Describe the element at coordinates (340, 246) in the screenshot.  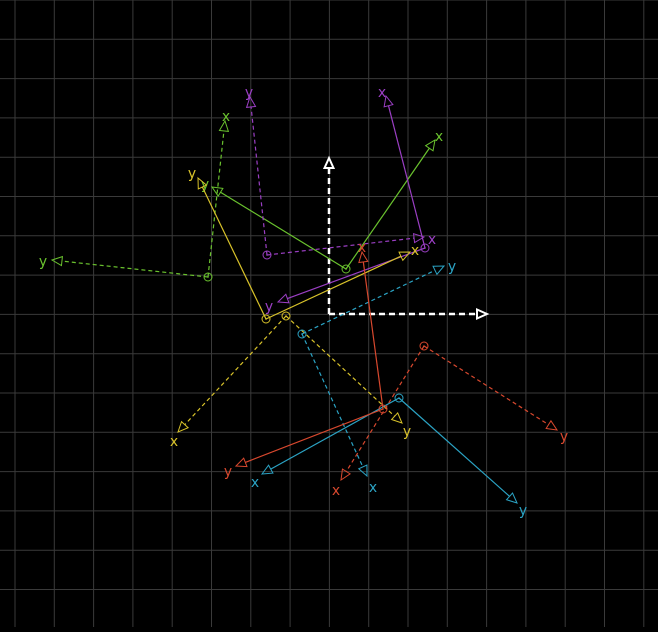
I see `frame-purple-dashed-x-axis-shaft` at that location.